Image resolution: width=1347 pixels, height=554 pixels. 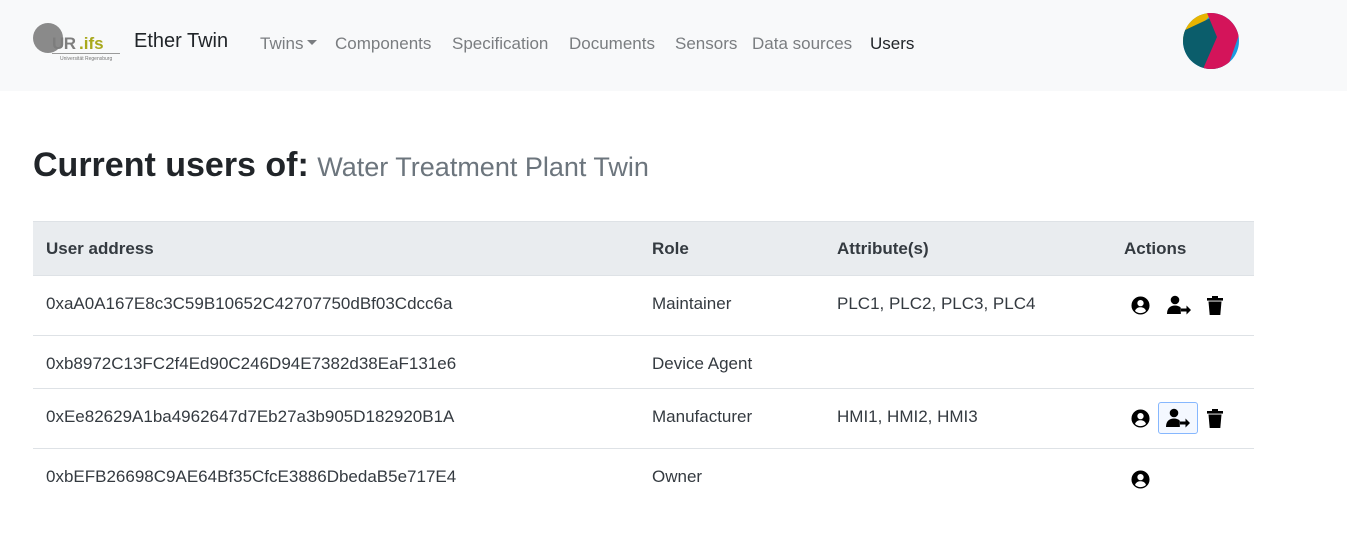 What do you see at coordinates (282, 43) in the screenshot?
I see `nav-item-twins-label: Twins` at bounding box center [282, 43].